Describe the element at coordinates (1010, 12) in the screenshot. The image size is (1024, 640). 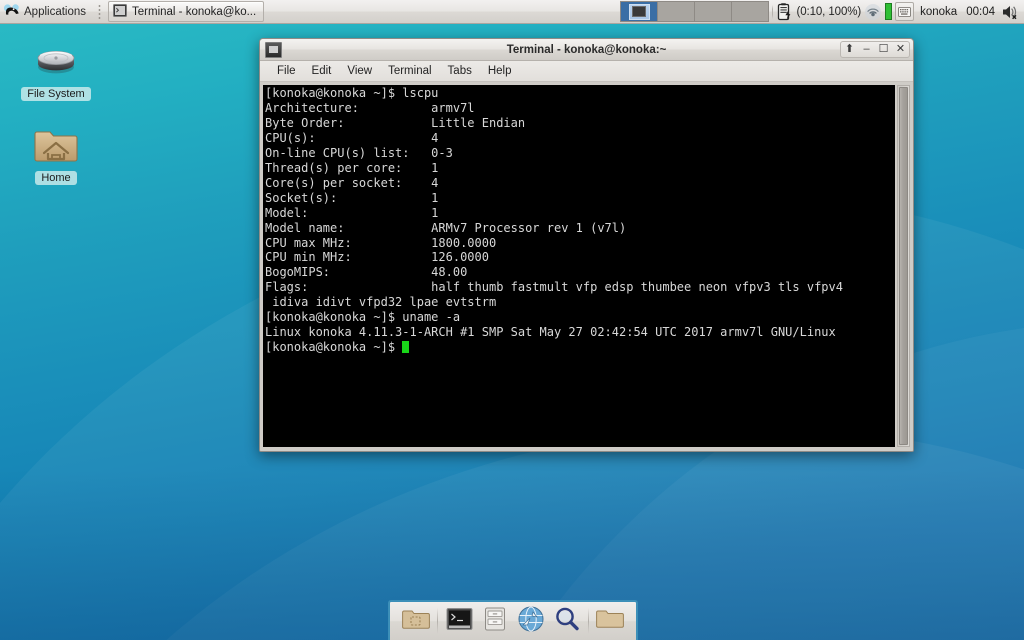
I see `volume-muted-icon` at that location.